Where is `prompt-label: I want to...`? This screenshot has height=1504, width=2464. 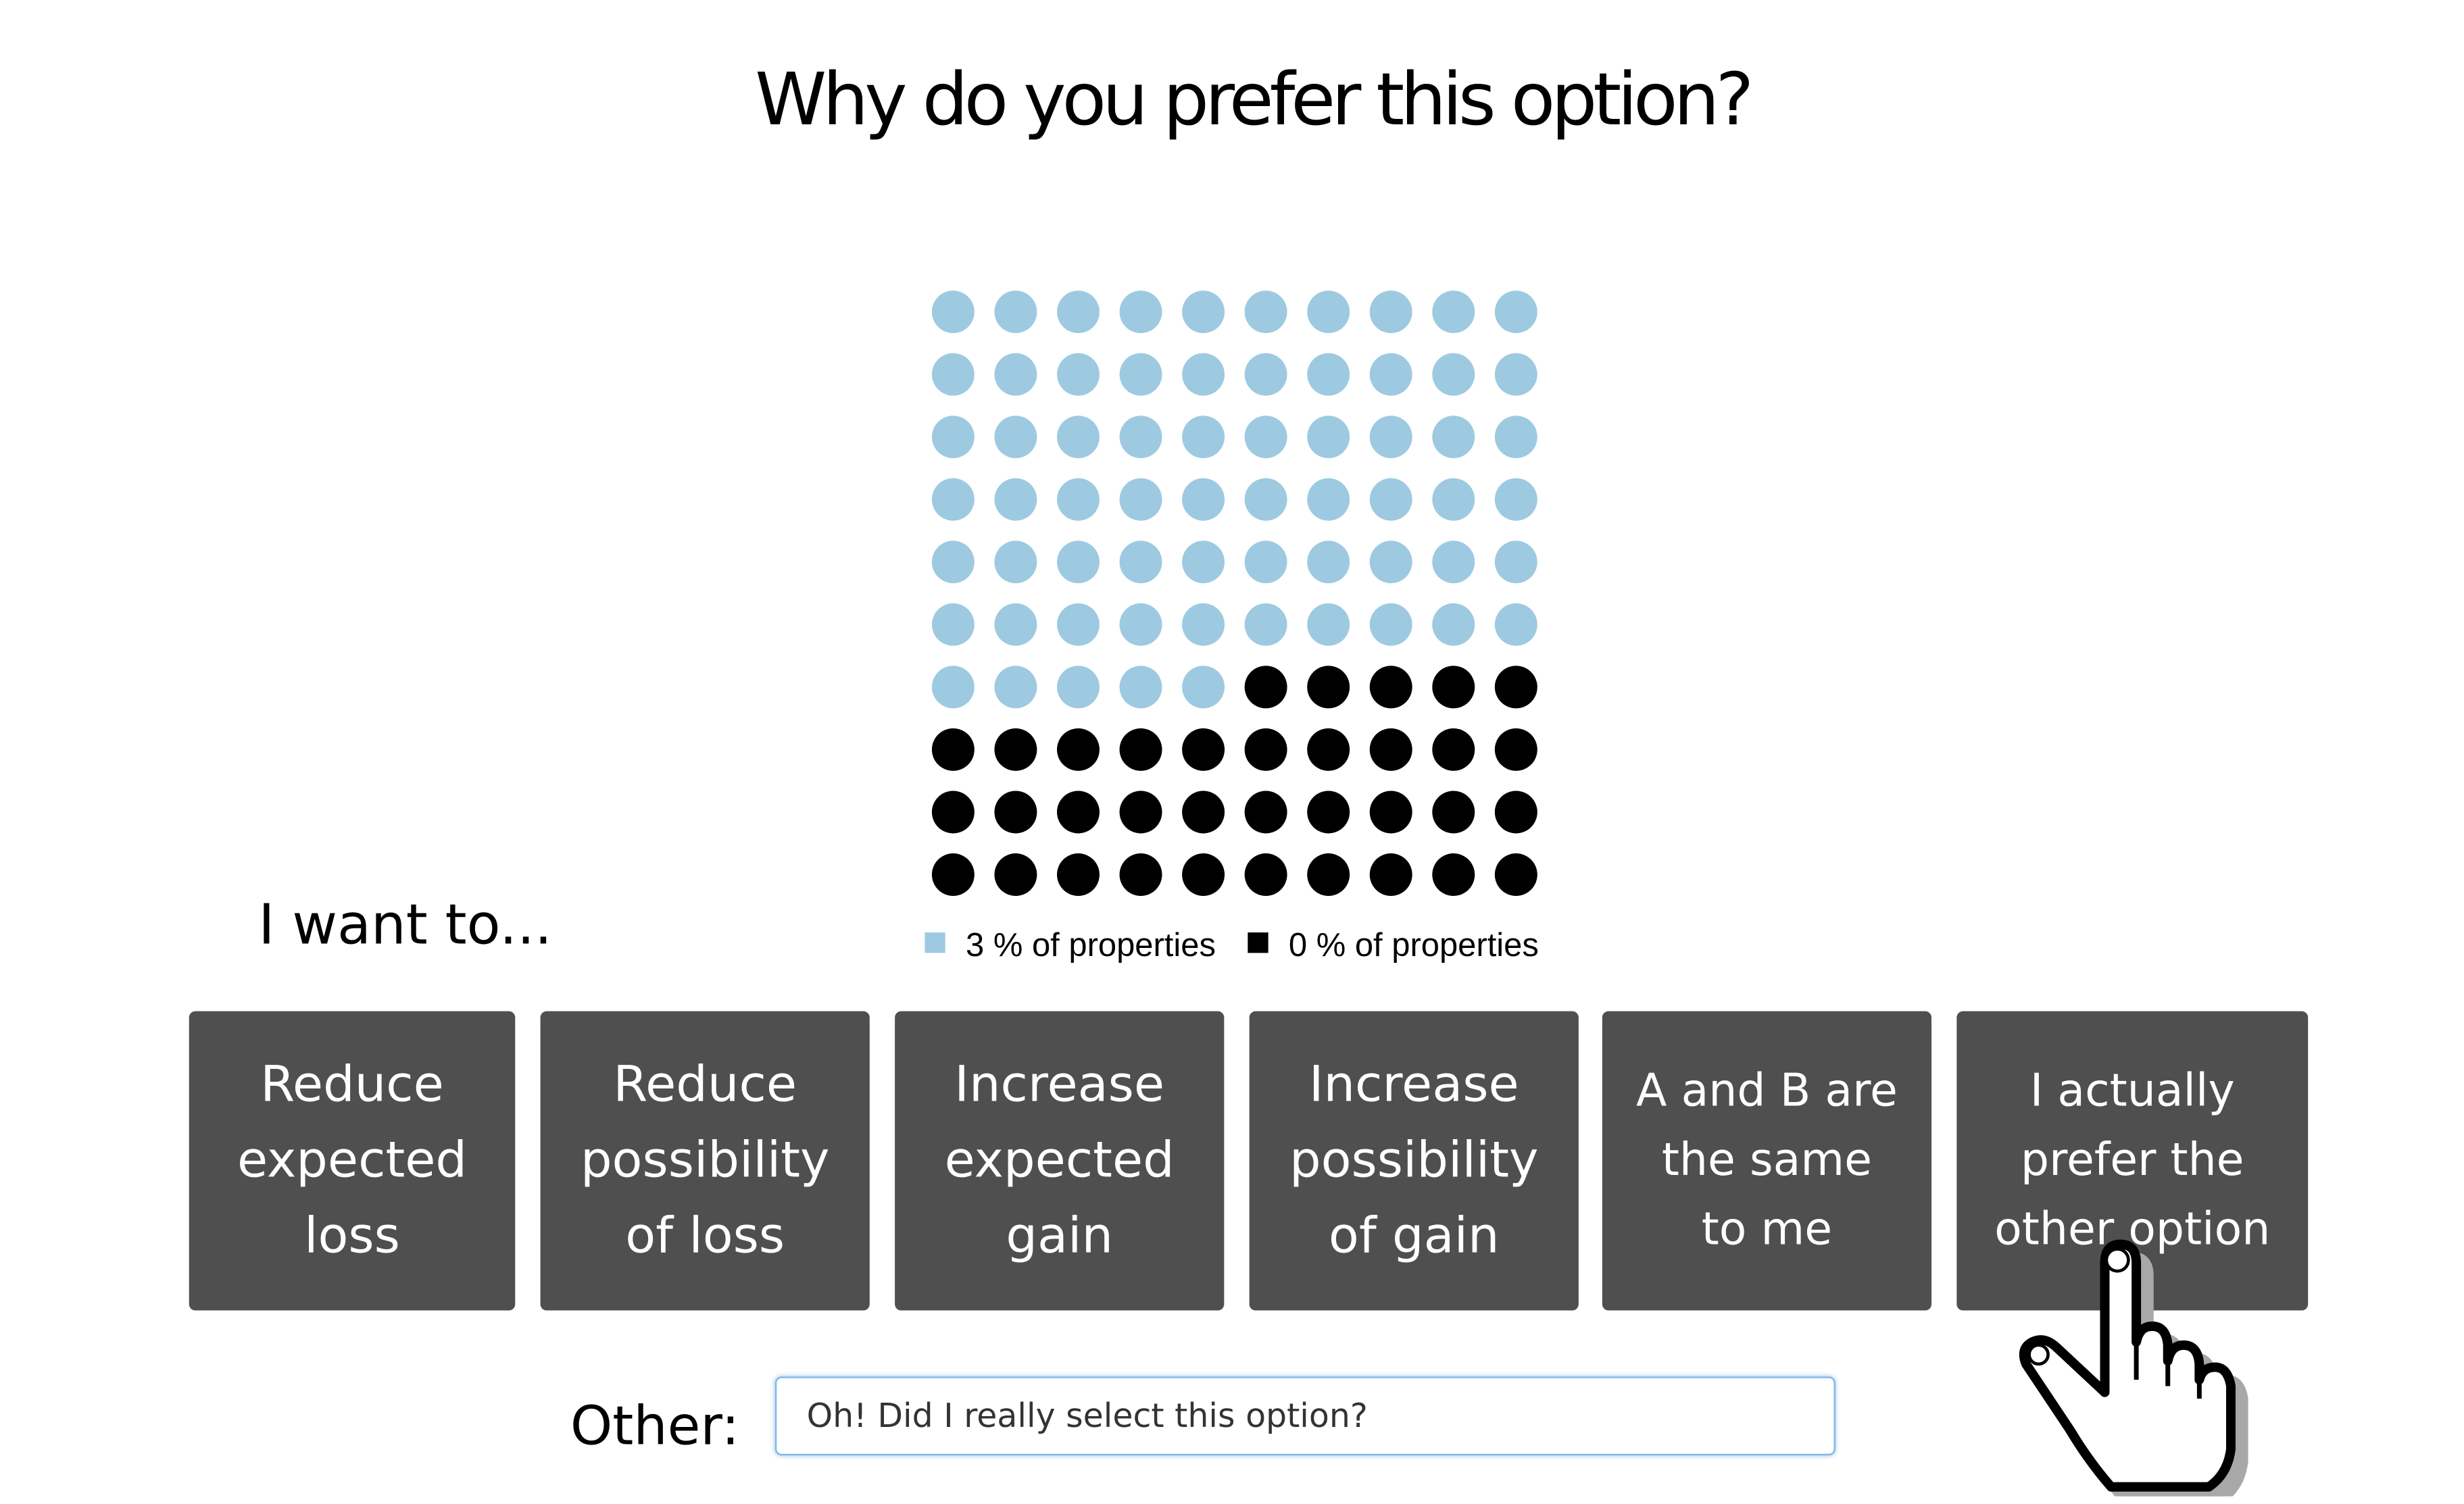 prompt-label: I want to... is located at coordinates (405, 927).